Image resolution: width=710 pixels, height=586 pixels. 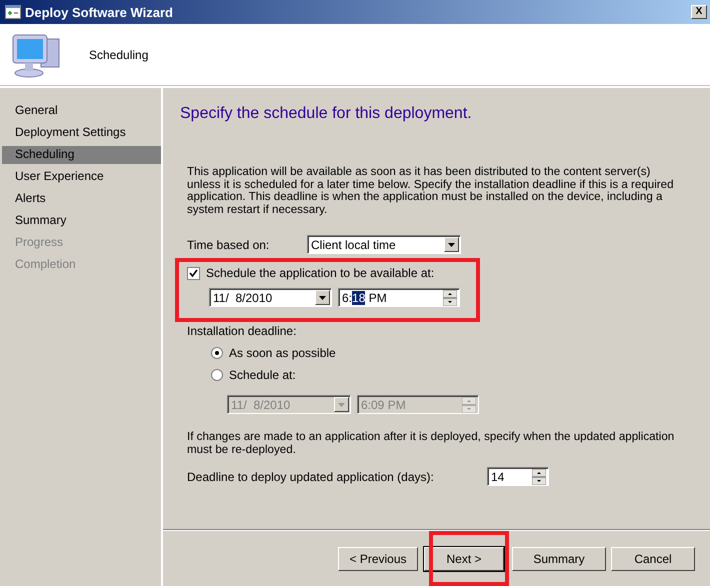 What do you see at coordinates (311, 477) in the screenshot?
I see `field-label: Deadline to deploy updated application (days):` at bounding box center [311, 477].